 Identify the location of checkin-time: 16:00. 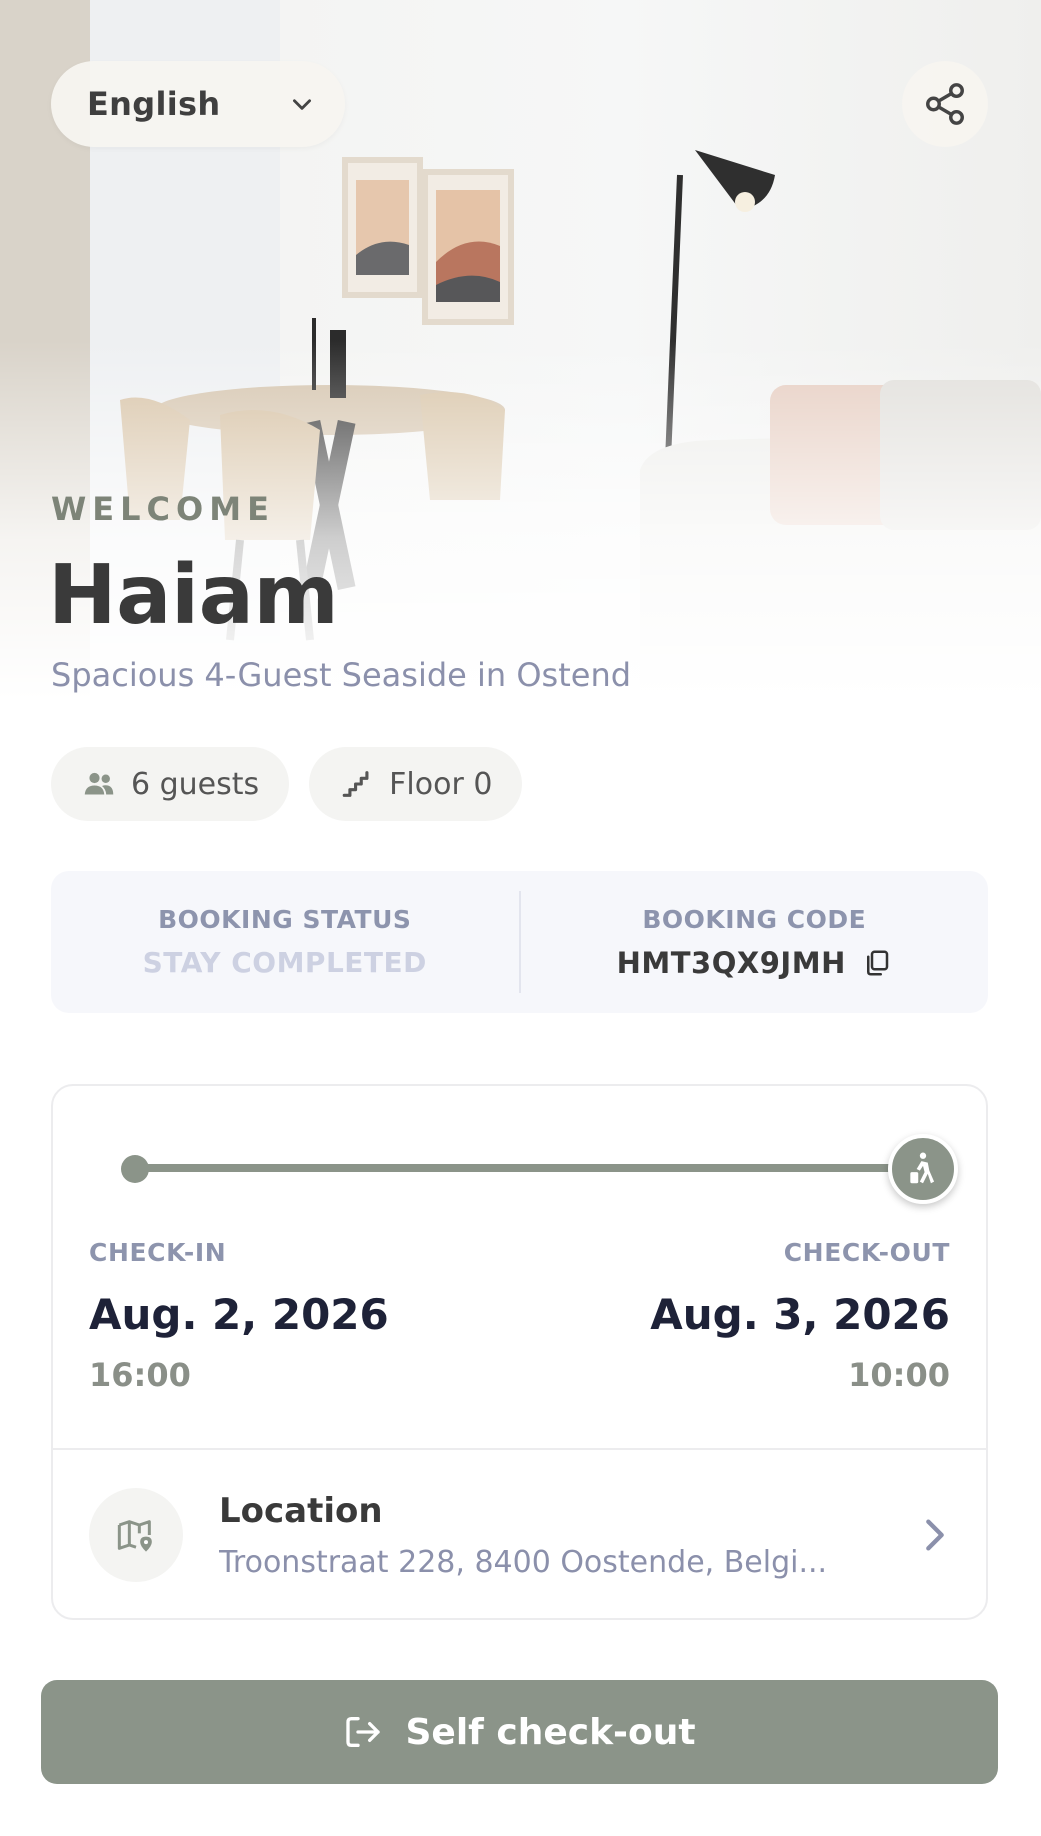
(140, 1375).